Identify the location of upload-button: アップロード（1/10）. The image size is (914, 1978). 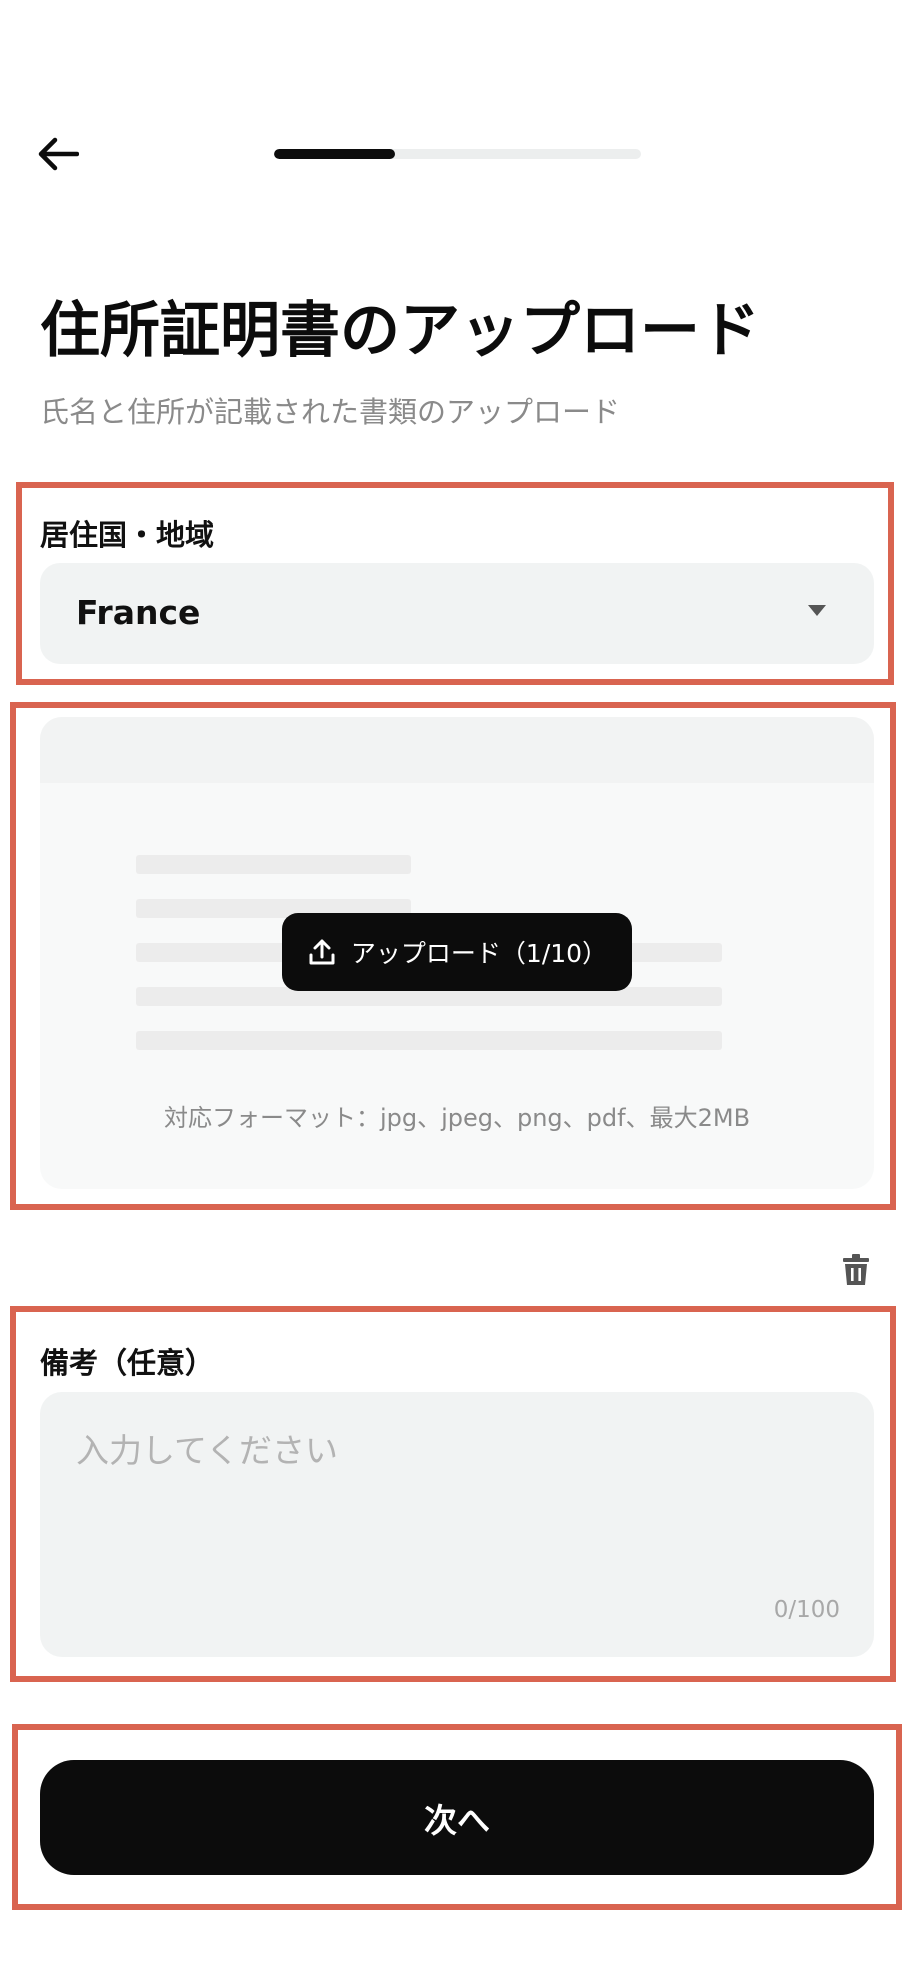
(457, 952).